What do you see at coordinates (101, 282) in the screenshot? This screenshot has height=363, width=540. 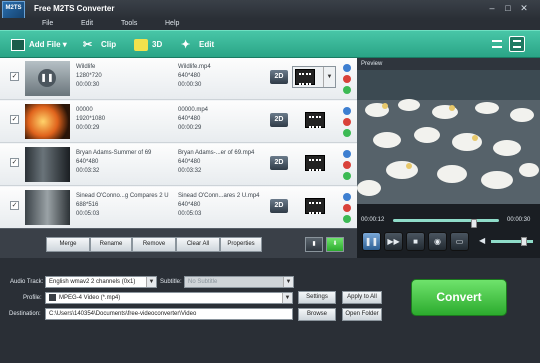 I see `audio-track-select: English wmav2 2 channels (0x1) ▼` at bounding box center [101, 282].